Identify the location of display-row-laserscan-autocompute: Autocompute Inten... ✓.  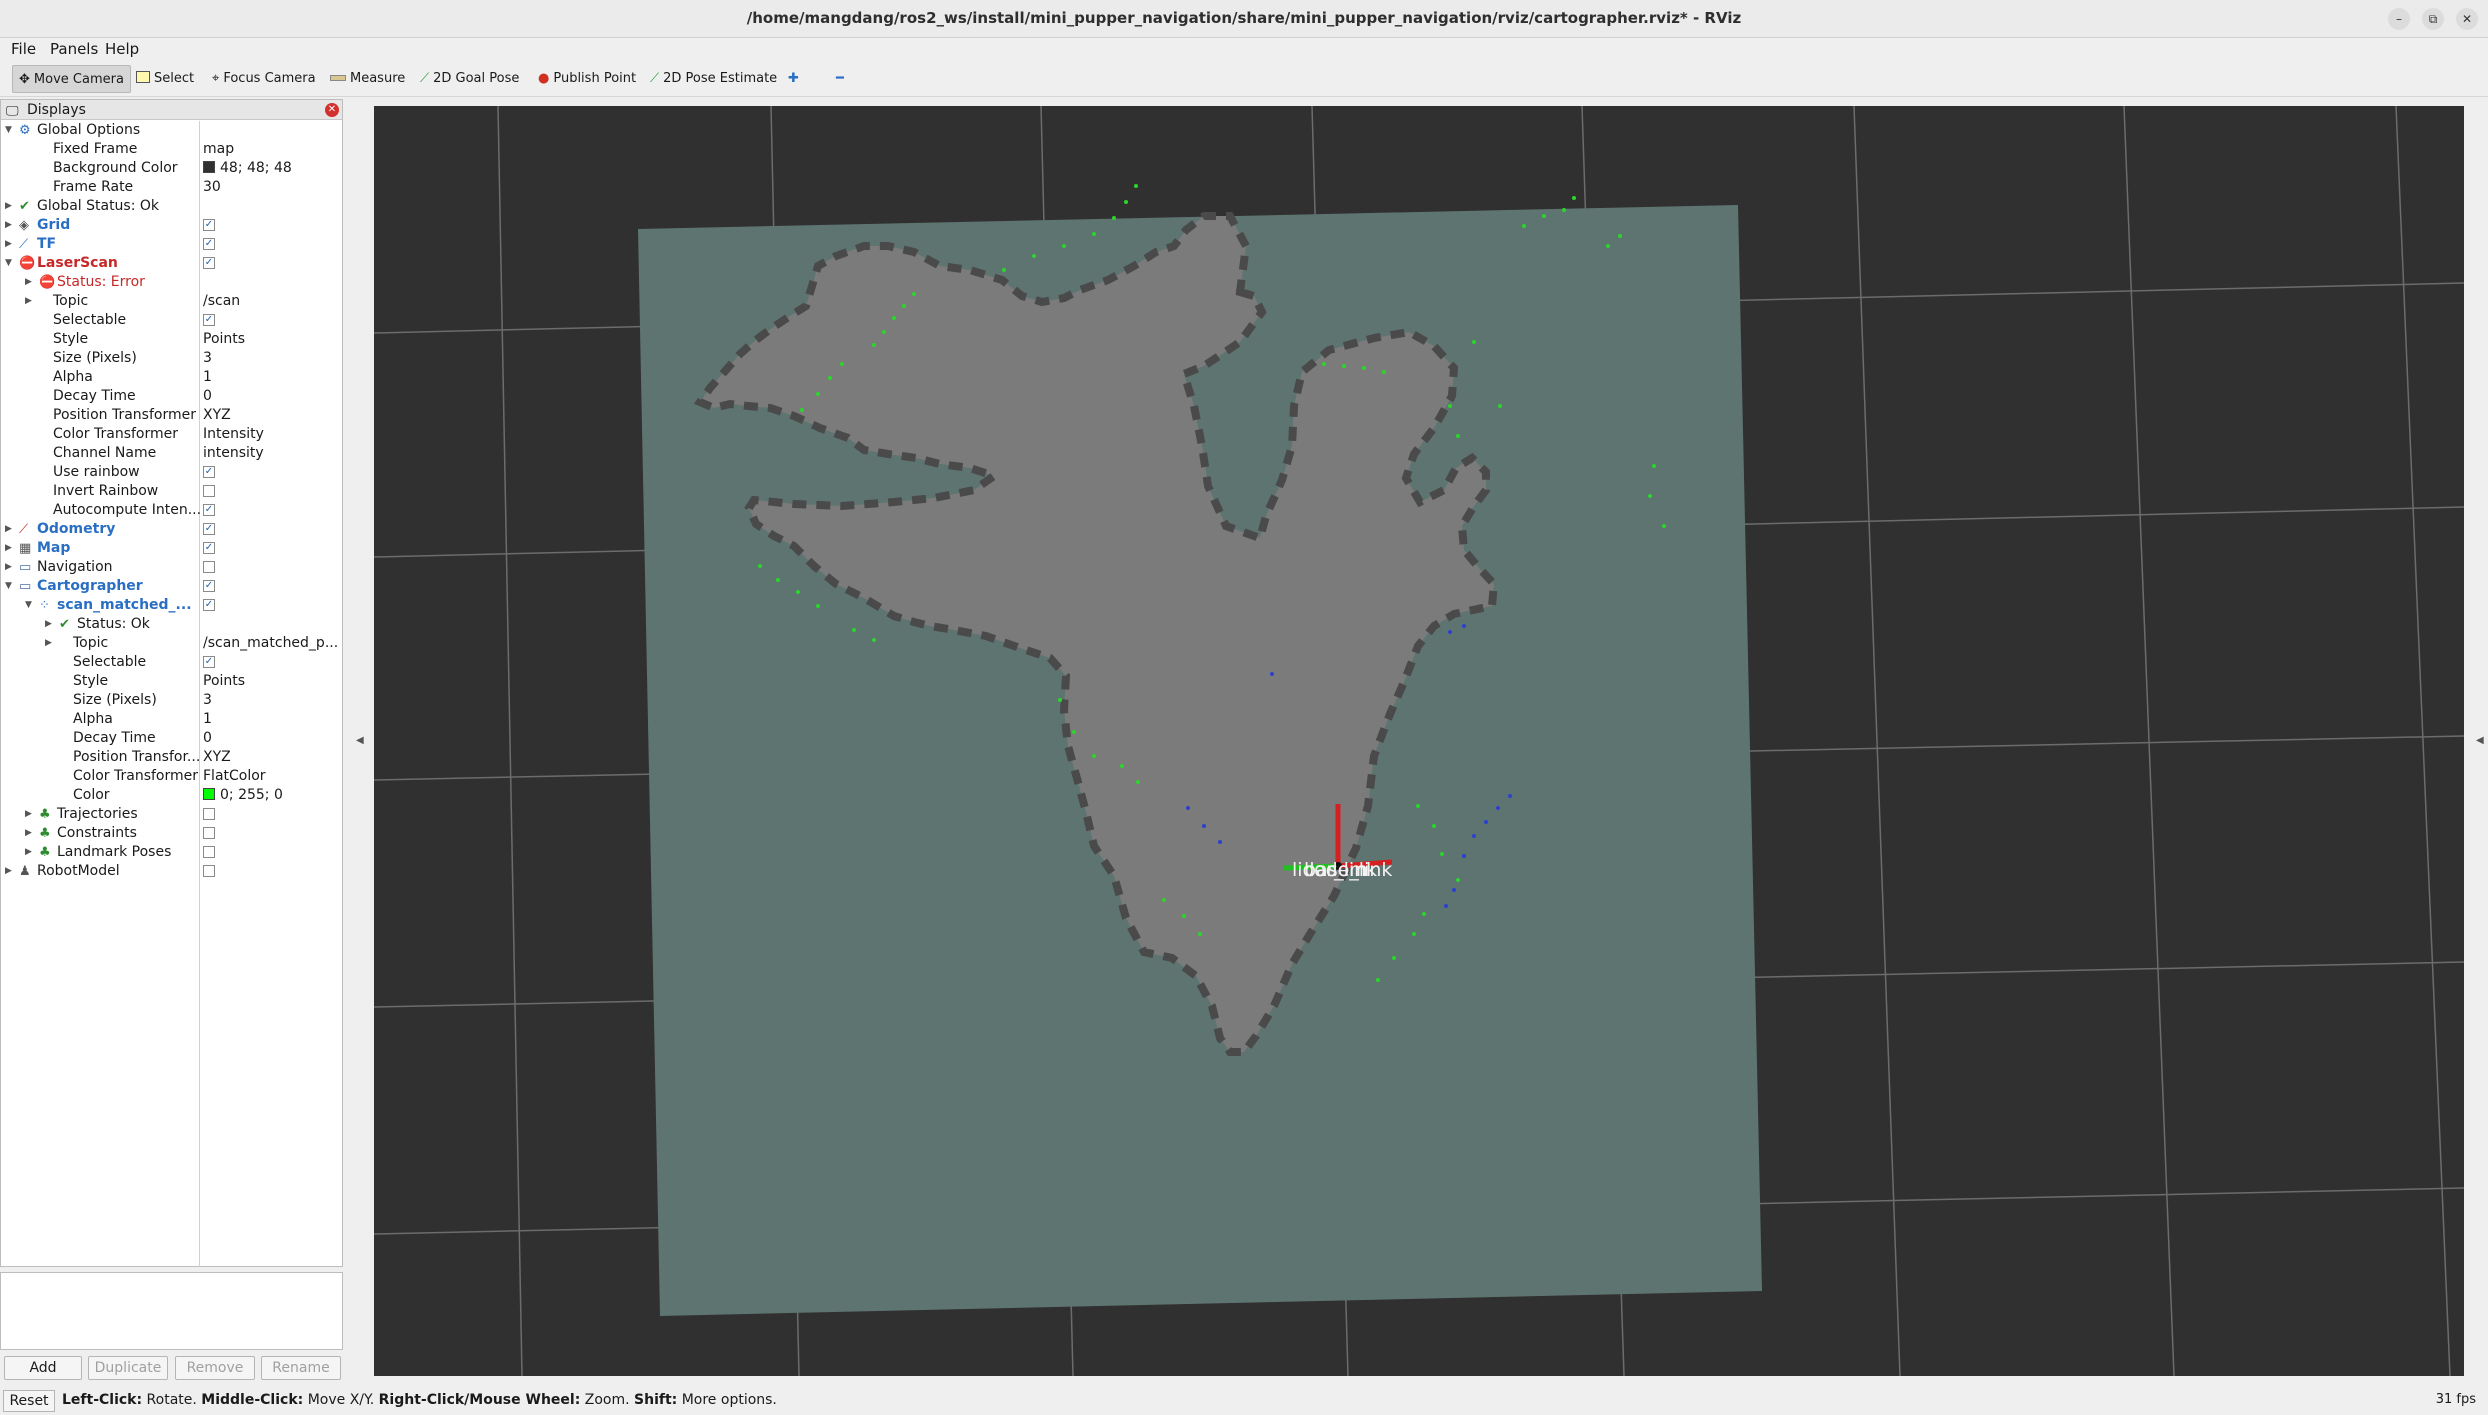
(171, 510).